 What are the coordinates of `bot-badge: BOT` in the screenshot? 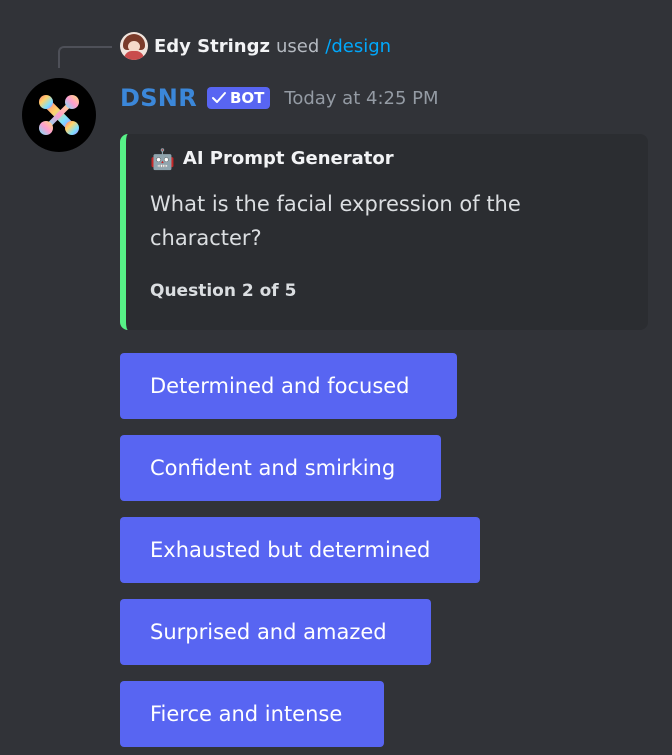 It's located at (238, 98).